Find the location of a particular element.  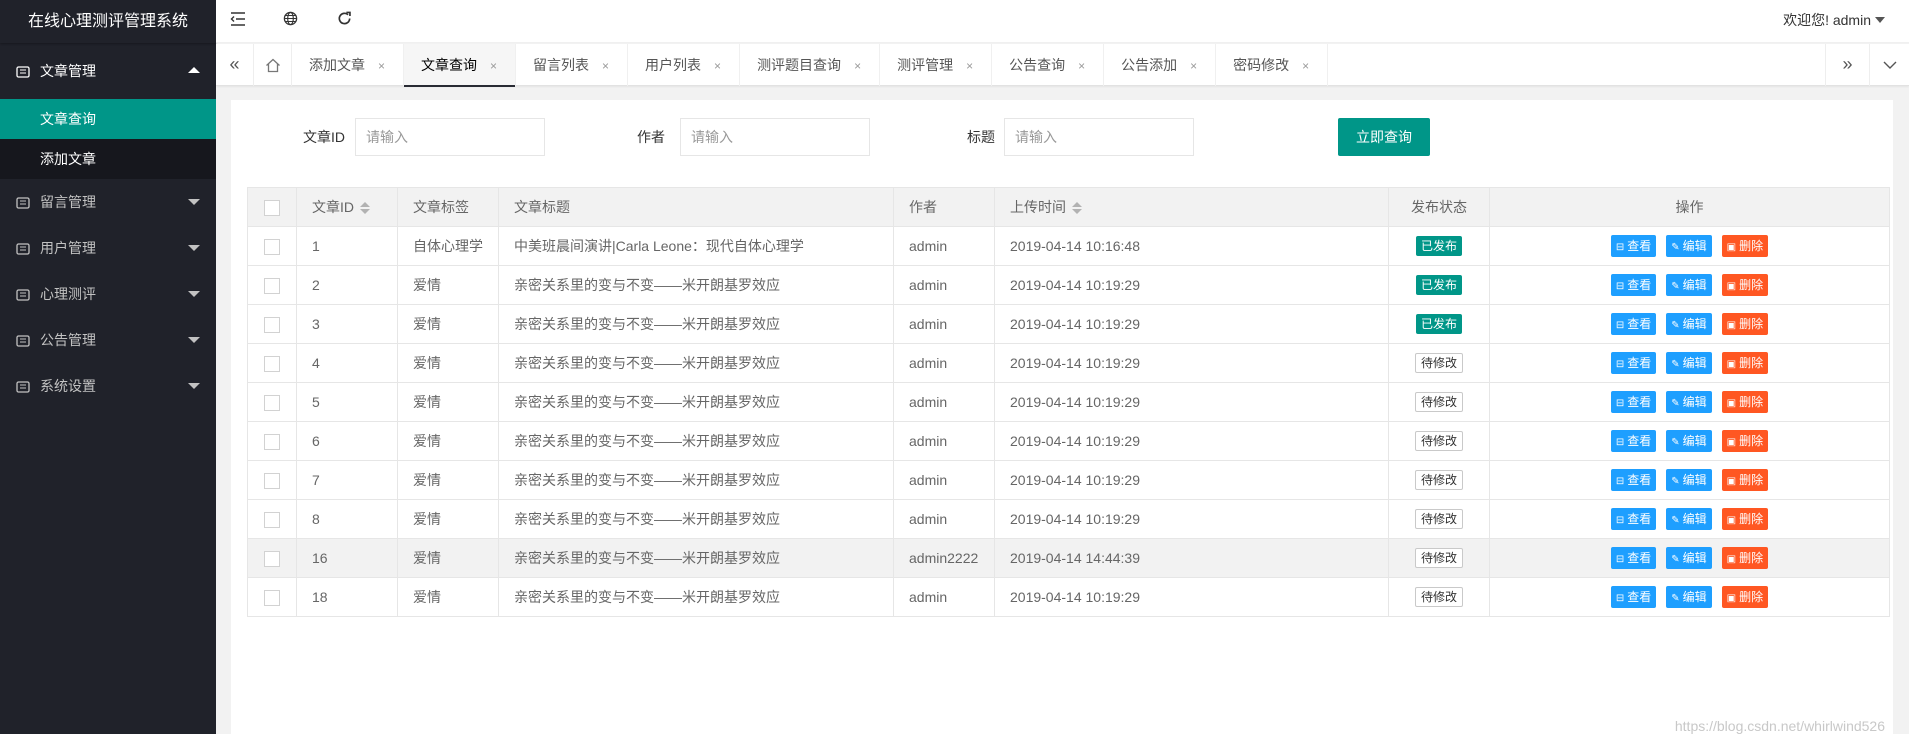

tabs-scroll-right-icon: » is located at coordinates (1847, 65).